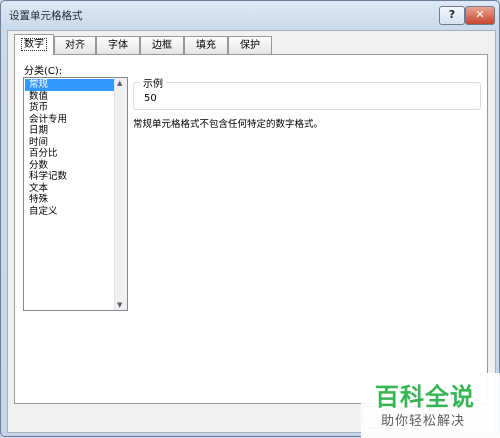  What do you see at coordinates (150, 98) in the screenshot?
I see `sample-value: 50` at bounding box center [150, 98].